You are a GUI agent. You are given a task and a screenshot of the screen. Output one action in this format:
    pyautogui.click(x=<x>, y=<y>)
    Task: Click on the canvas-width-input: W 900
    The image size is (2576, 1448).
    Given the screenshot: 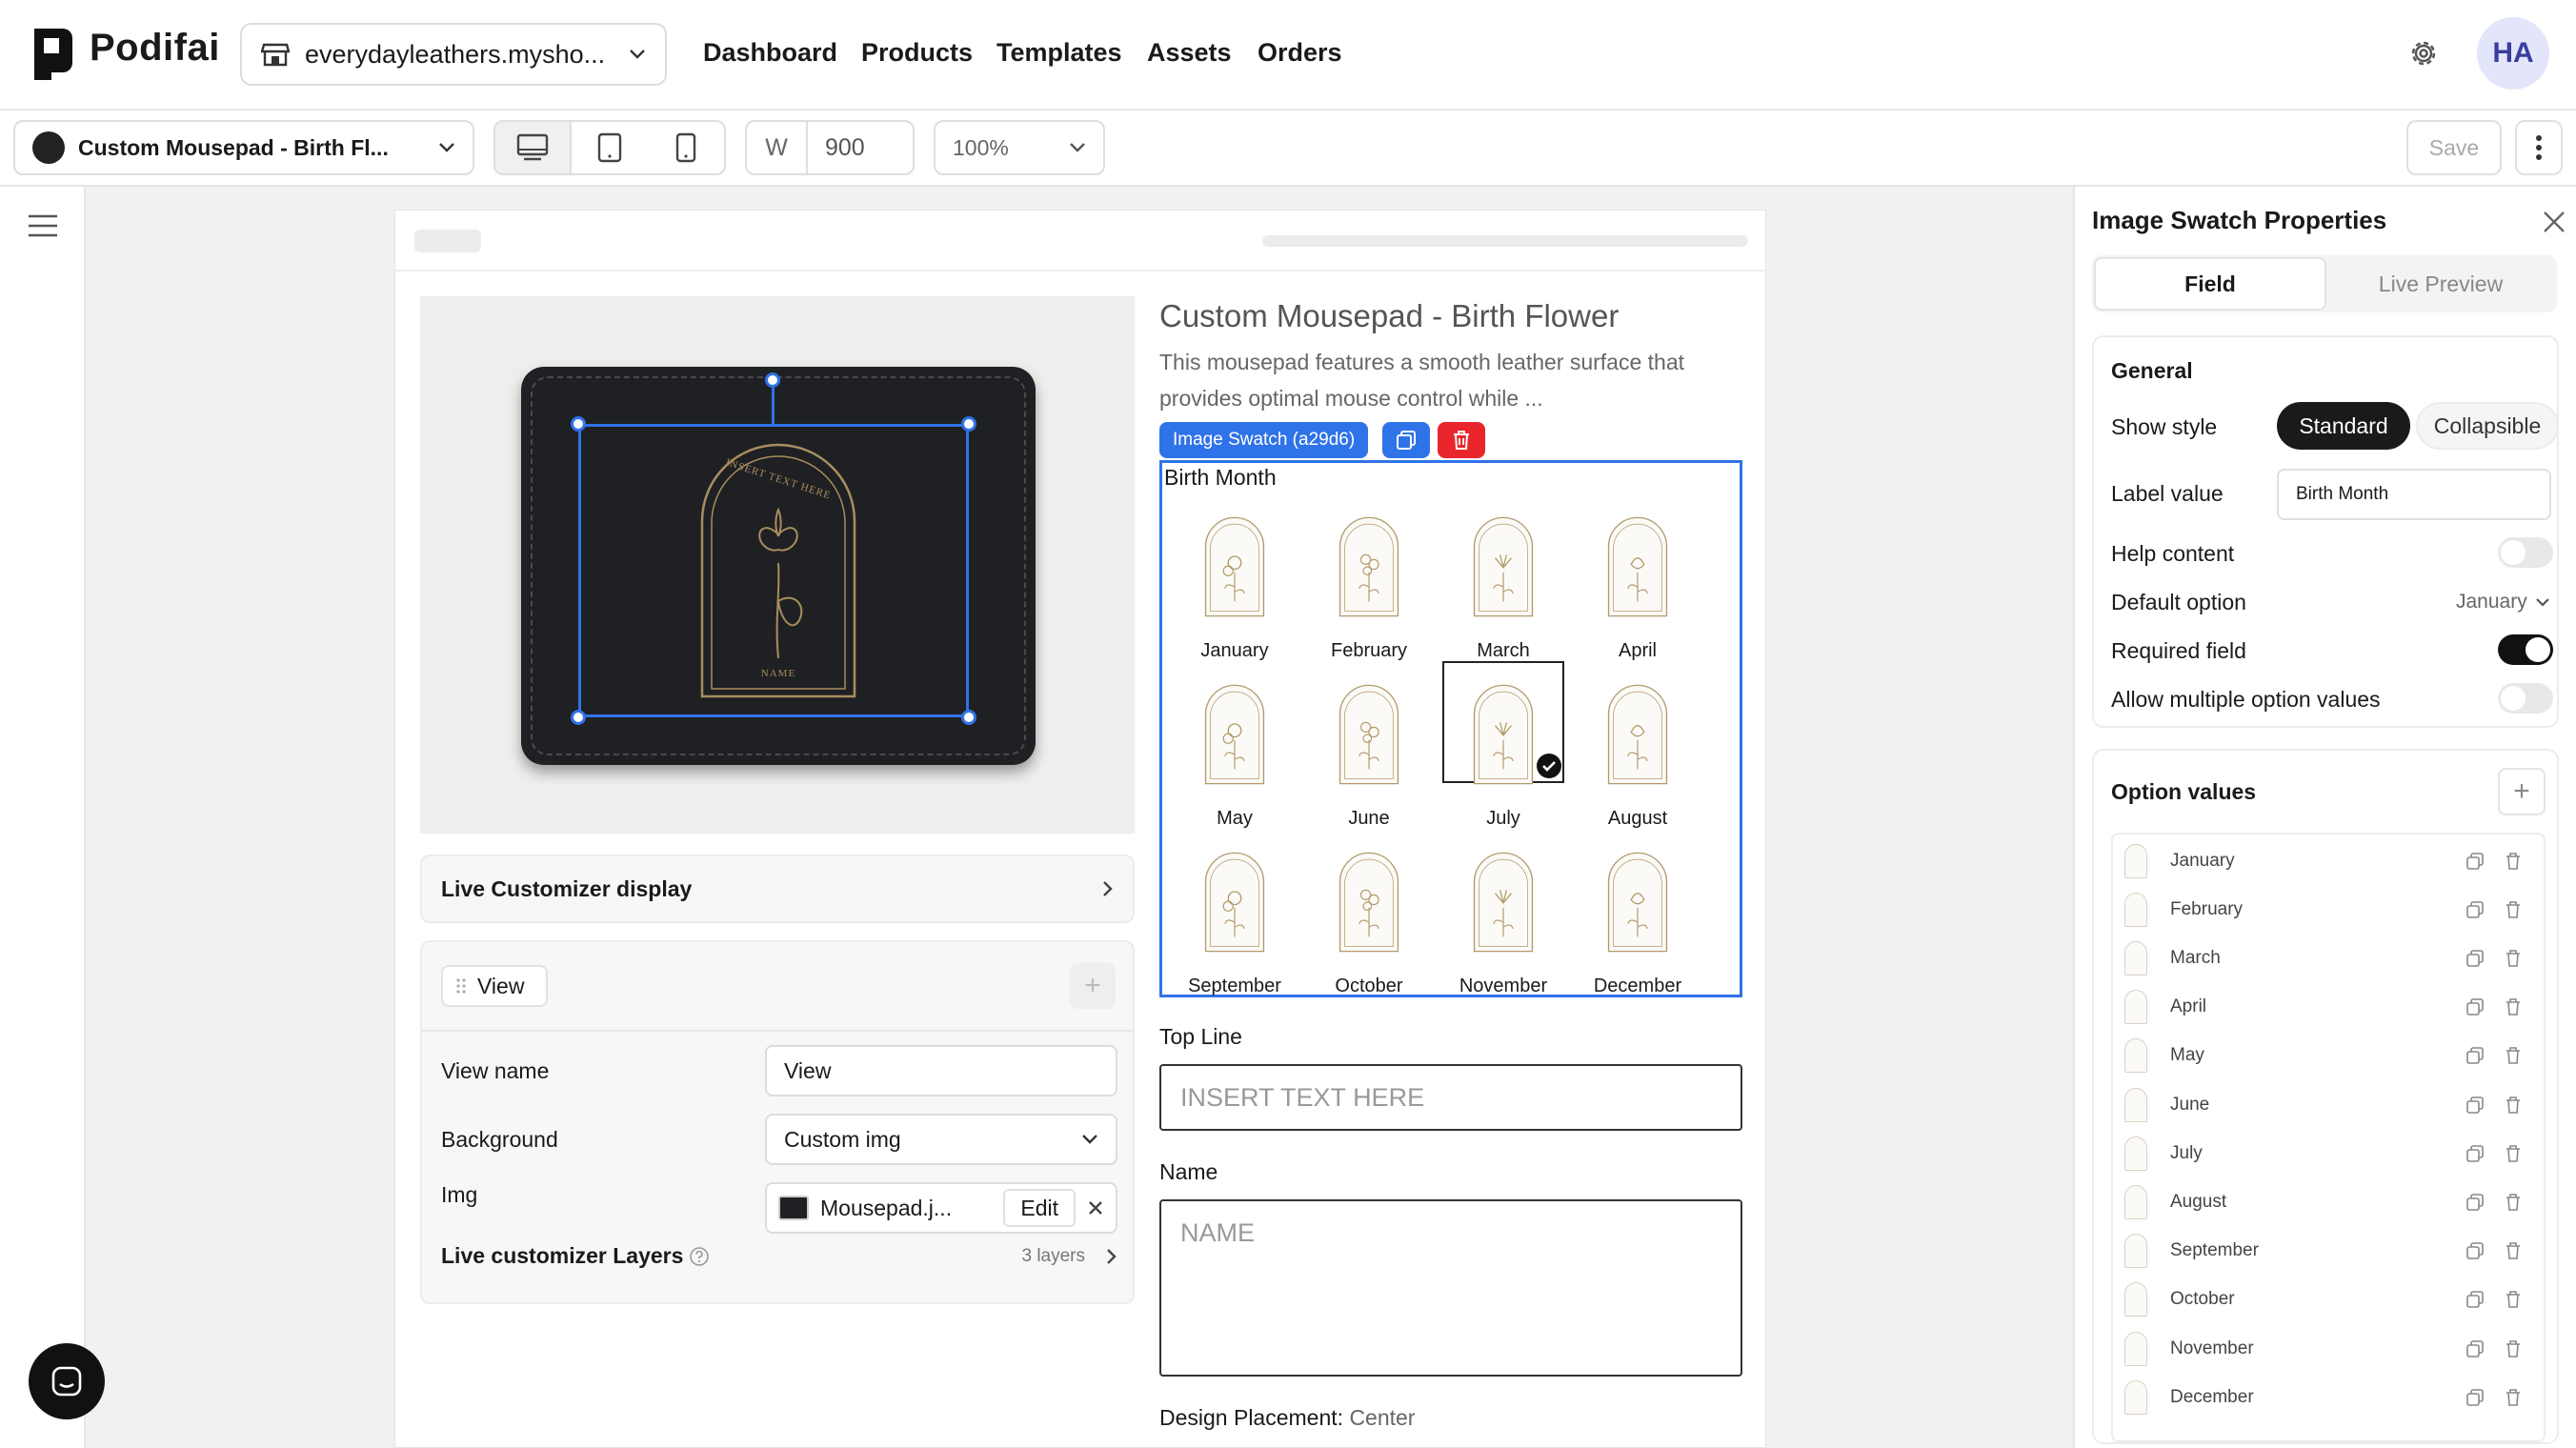 What is the action you would take?
    pyautogui.click(x=830, y=147)
    